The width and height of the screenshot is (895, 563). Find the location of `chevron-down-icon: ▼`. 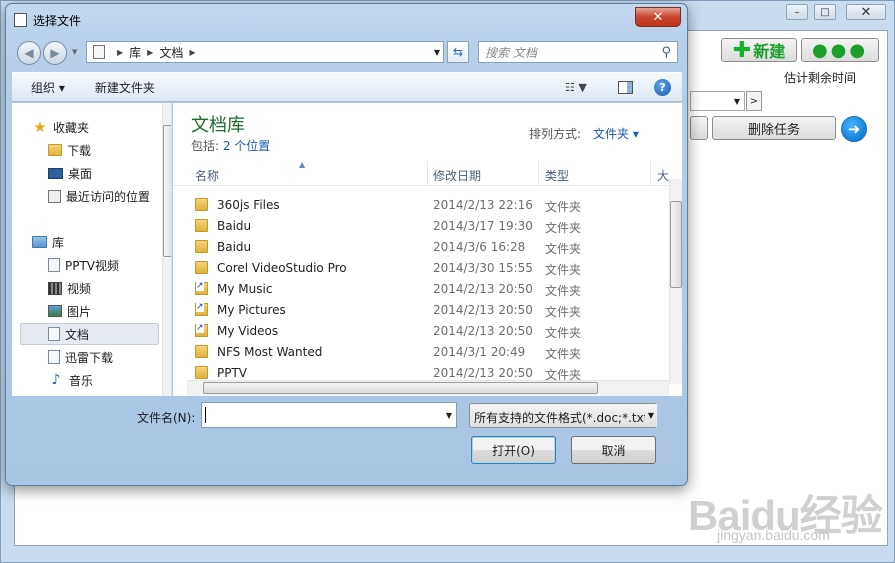

chevron-down-icon: ▼ is located at coordinates (737, 101).